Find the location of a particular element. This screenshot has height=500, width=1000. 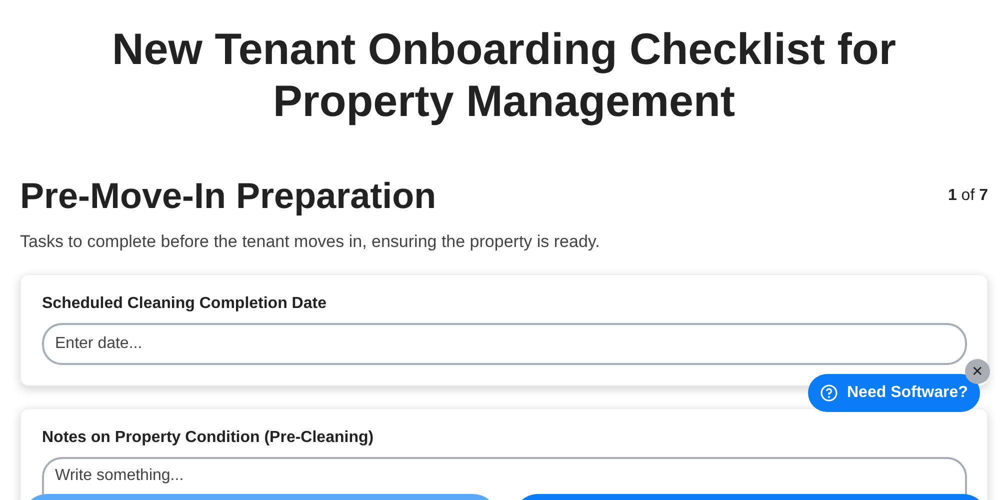

section-description: Tasks to complete before the tenant moves in, ensuring the property is ready. is located at coordinates (310, 242).